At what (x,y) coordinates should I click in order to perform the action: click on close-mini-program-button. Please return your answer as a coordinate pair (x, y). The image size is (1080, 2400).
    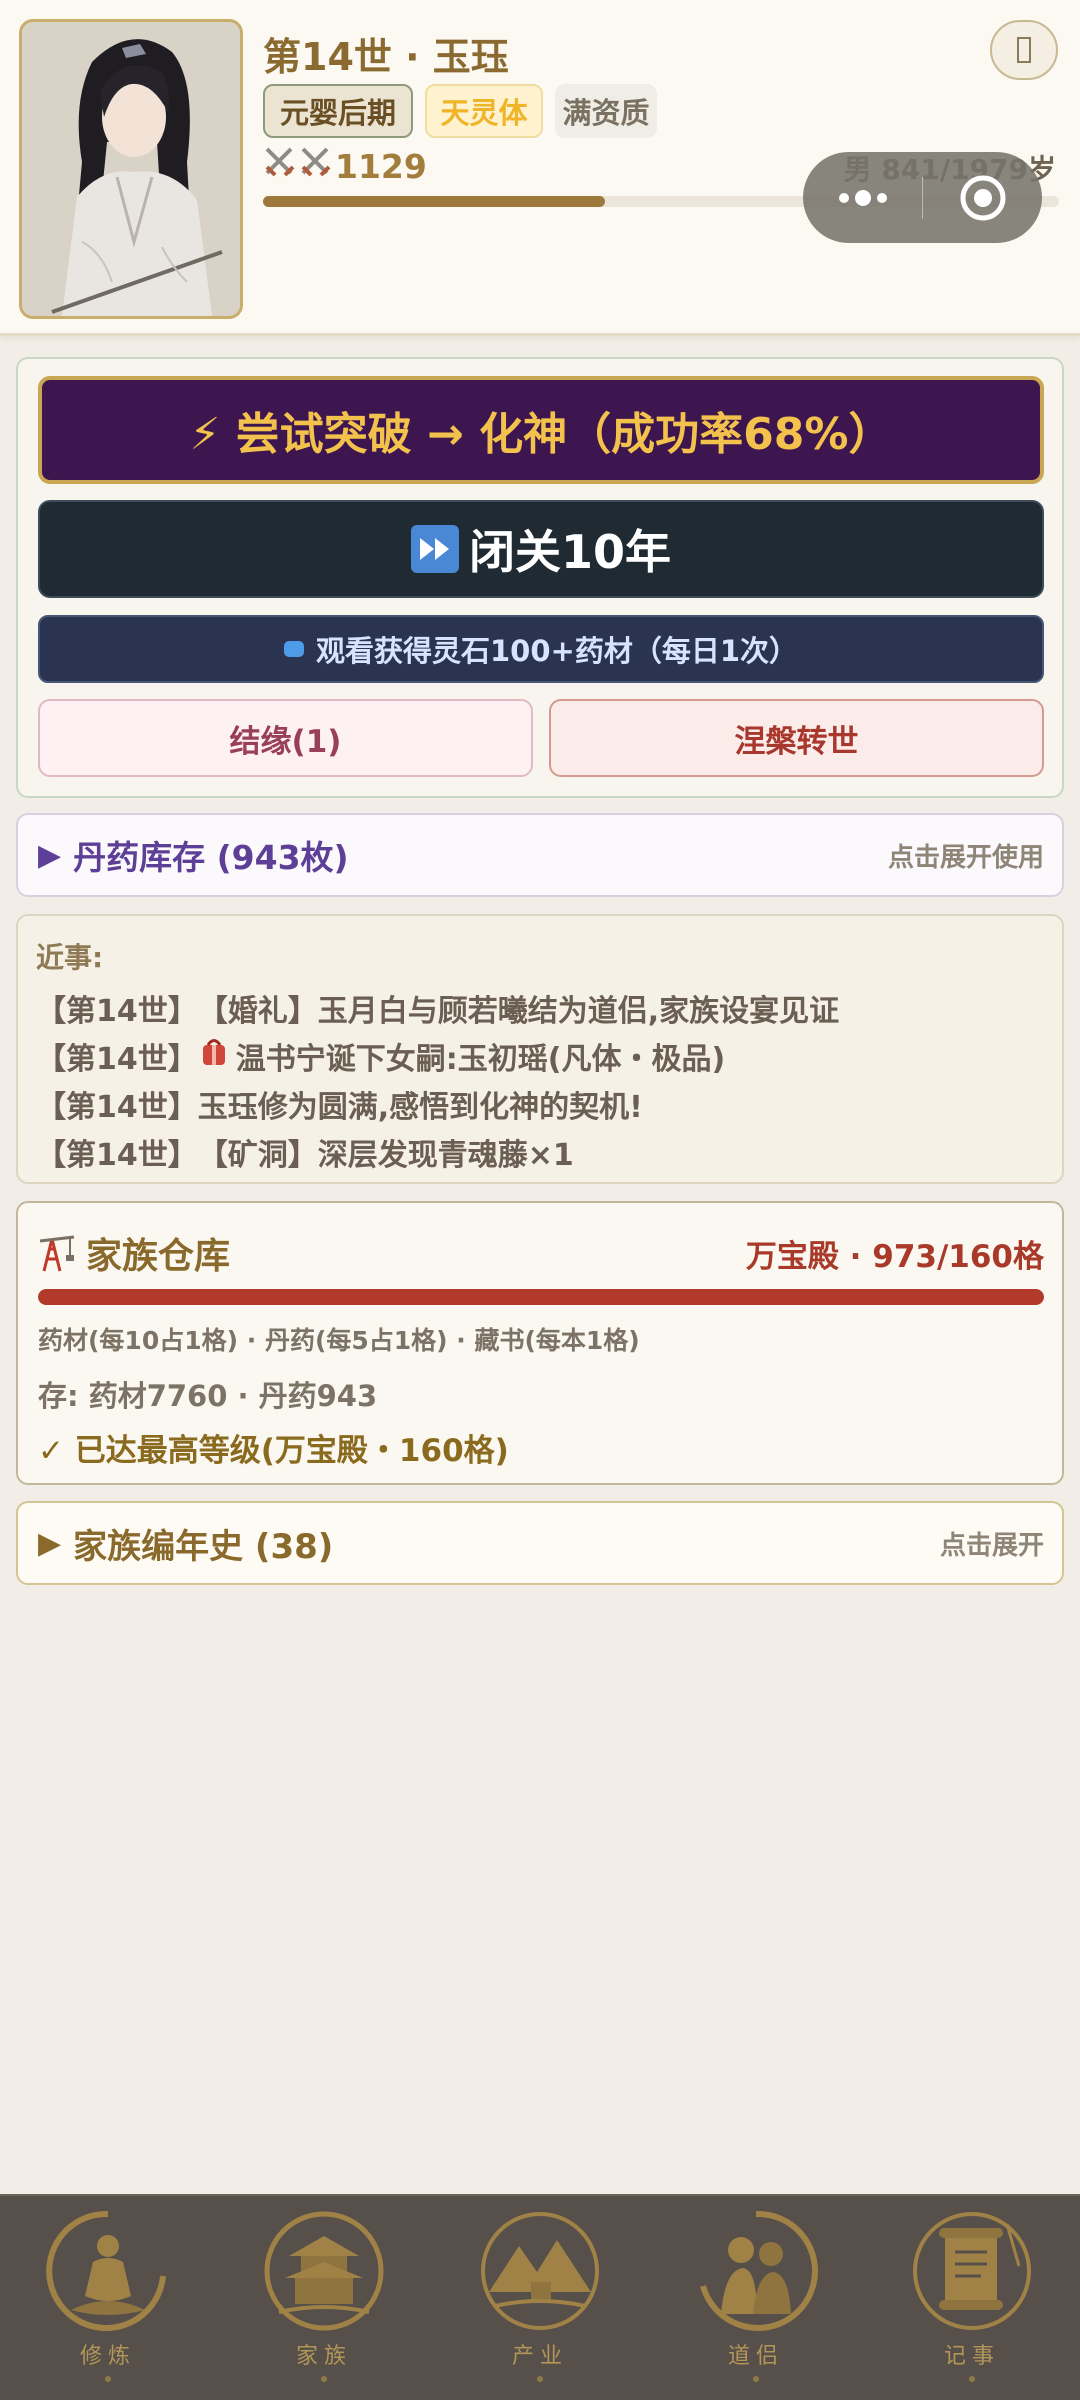
    Looking at the image, I should click on (982, 197).